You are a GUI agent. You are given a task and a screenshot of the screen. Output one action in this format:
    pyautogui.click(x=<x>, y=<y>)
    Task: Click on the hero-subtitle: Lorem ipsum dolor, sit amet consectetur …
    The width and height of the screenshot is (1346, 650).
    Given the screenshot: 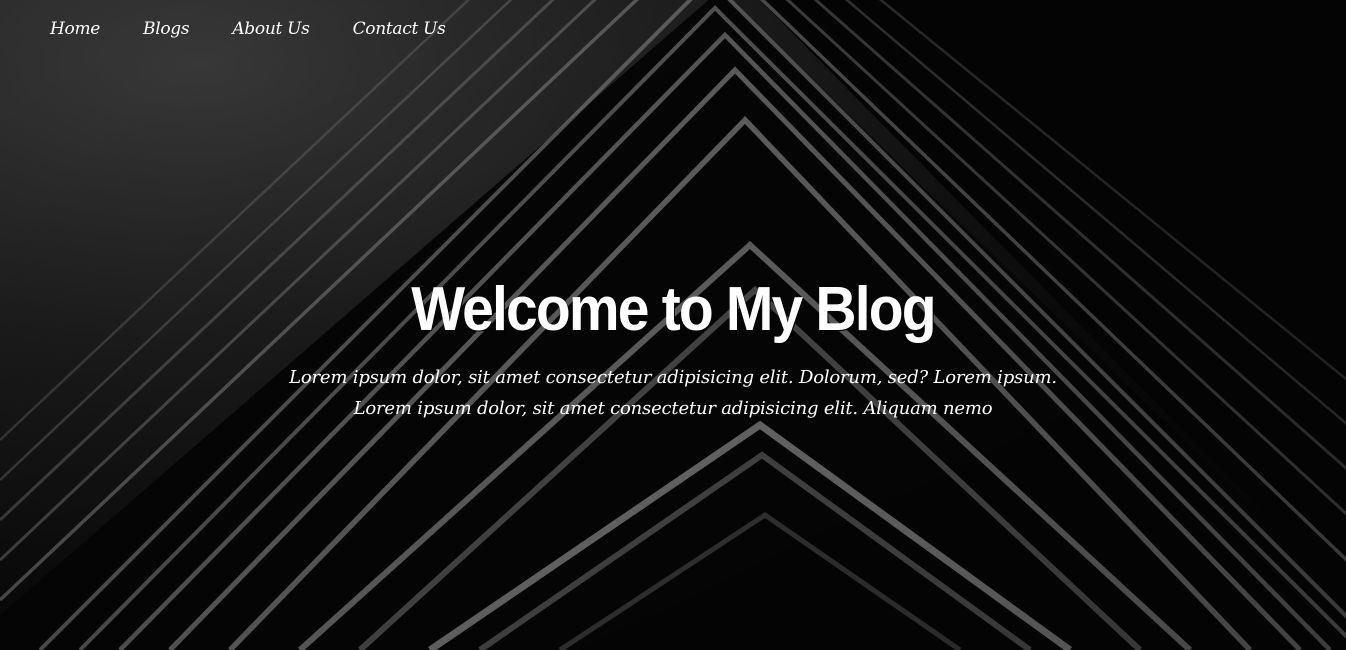 What is the action you would take?
    pyautogui.click(x=673, y=393)
    